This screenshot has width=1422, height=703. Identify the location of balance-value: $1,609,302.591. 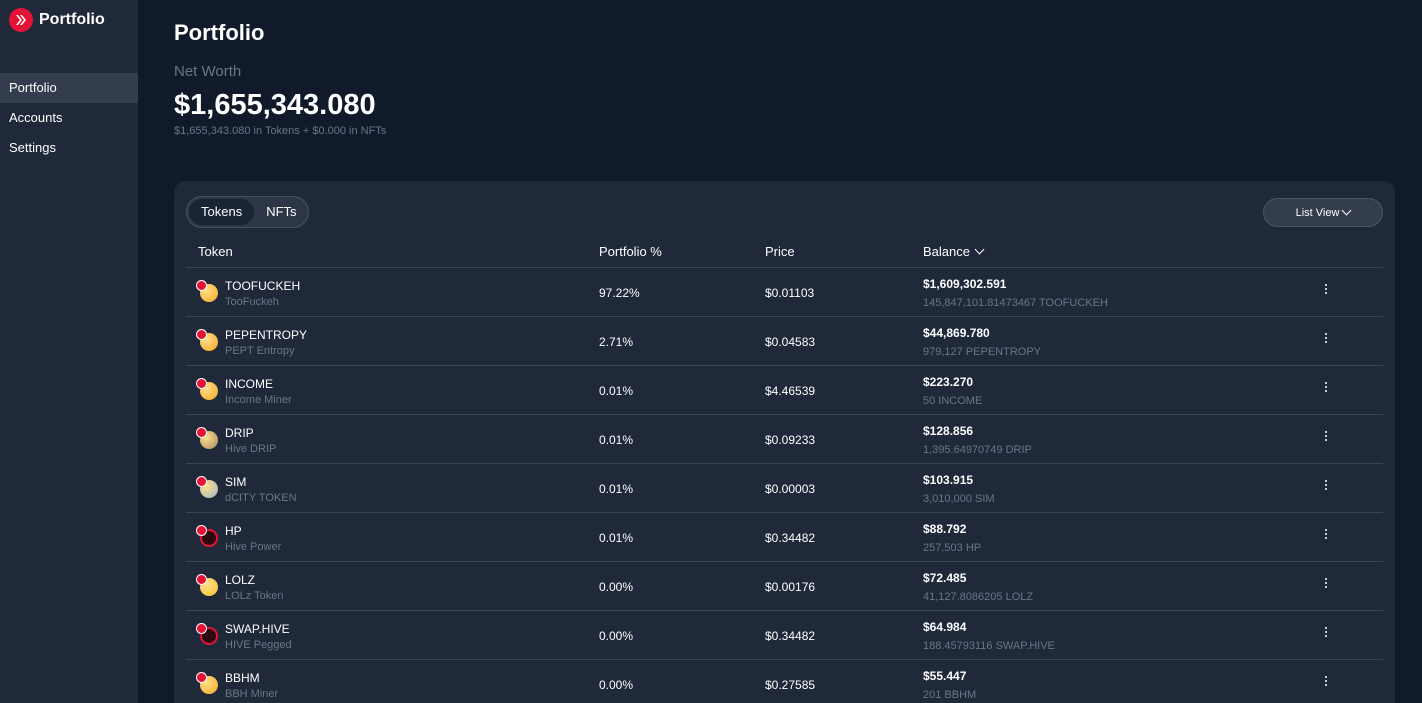
(965, 284).